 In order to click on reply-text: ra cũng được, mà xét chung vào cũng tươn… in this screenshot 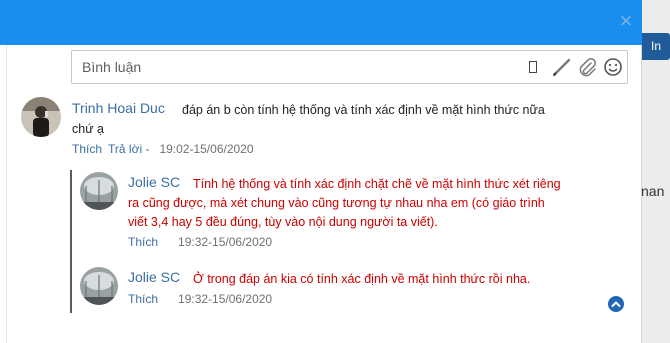, I will do `click(336, 203)`.